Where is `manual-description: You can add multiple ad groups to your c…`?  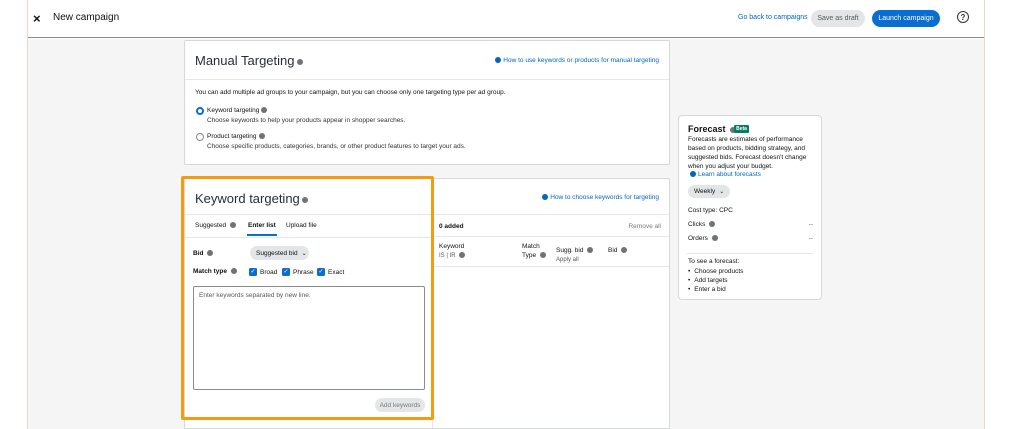 manual-description: You can add multiple ad groups to your c… is located at coordinates (350, 92).